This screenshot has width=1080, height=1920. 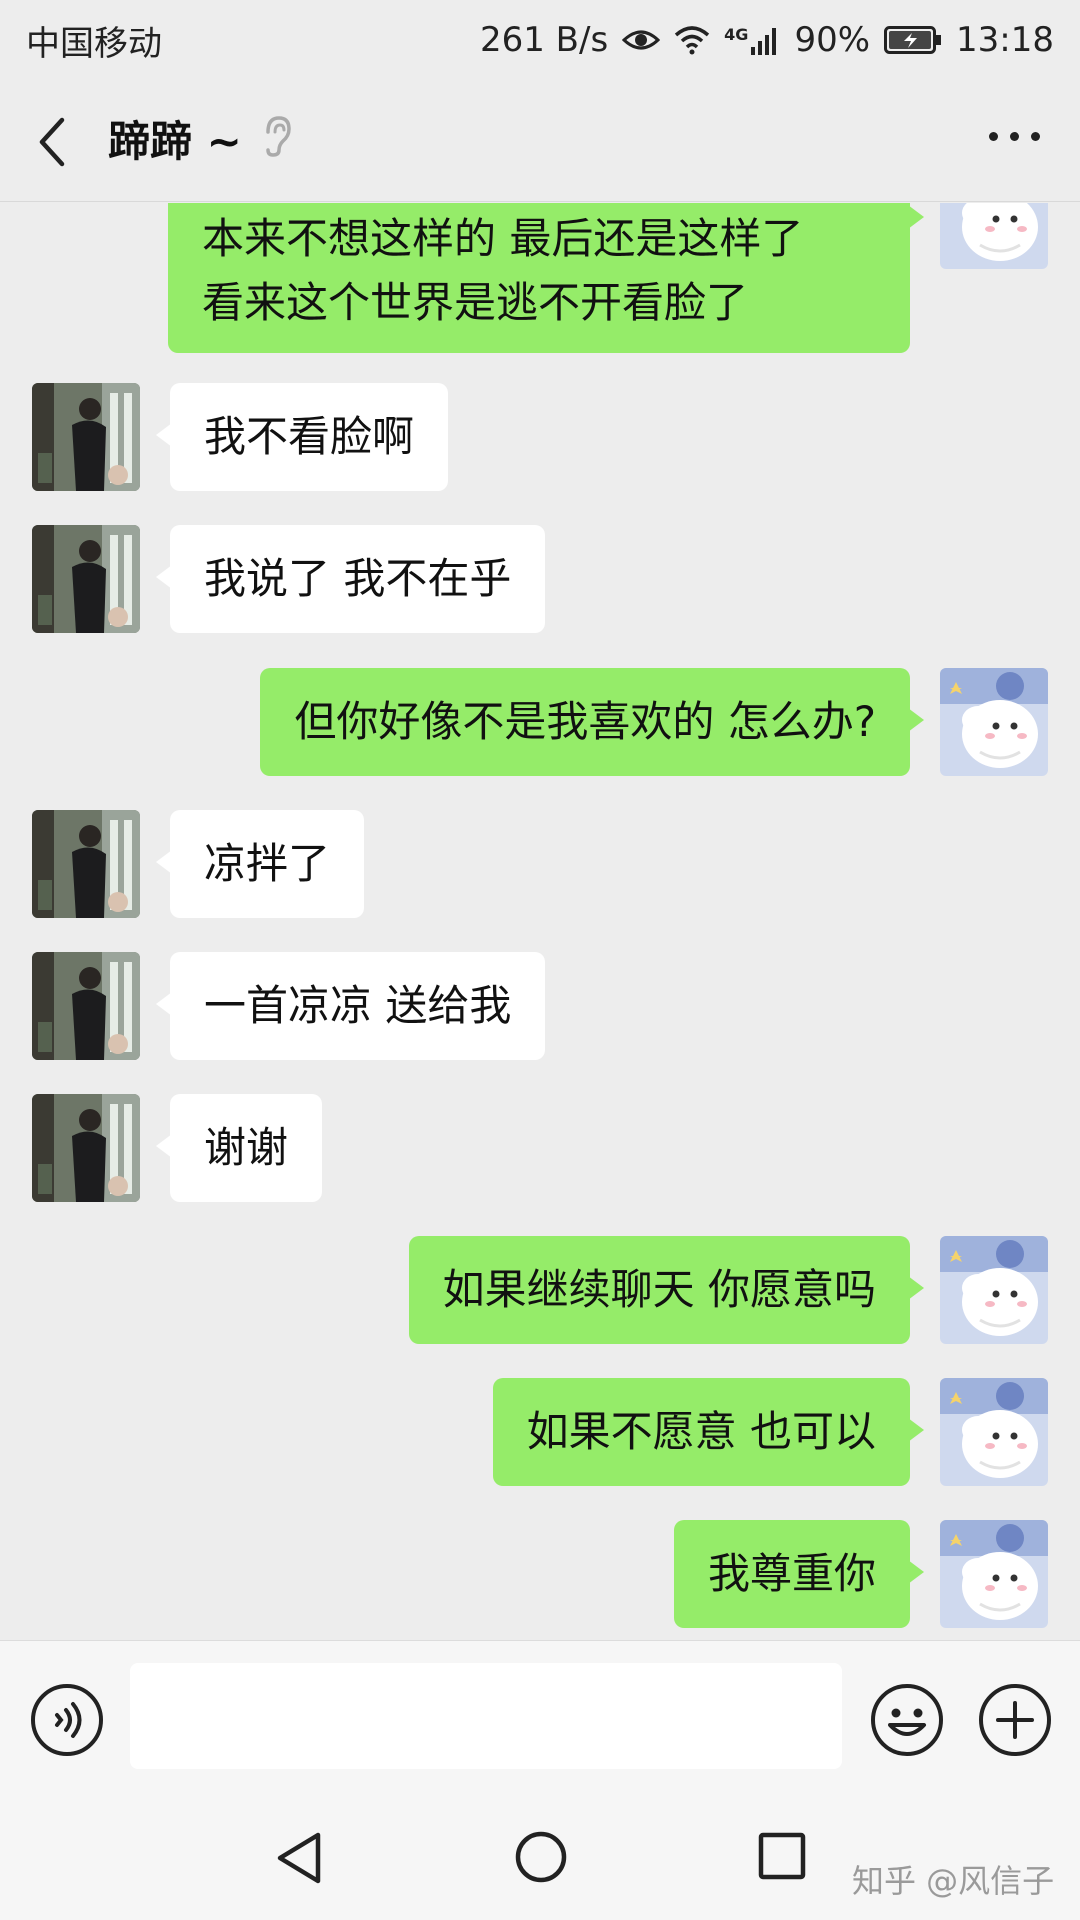 What do you see at coordinates (666, 1290) in the screenshot?
I see `message-bubble-sent: 如果继续聊天 你愿意吗` at bounding box center [666, 1290].